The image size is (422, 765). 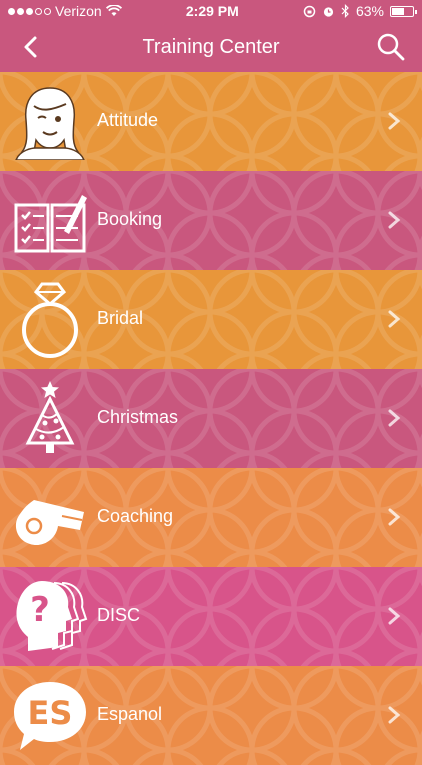 I want to click on battery-icon, so click(x=403, y=11).